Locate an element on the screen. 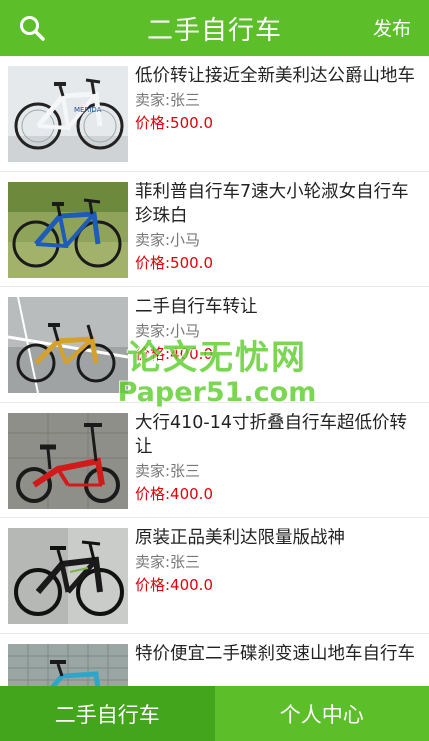  tab-personal-center: 个人中心 is located at coordinates (321, 713).